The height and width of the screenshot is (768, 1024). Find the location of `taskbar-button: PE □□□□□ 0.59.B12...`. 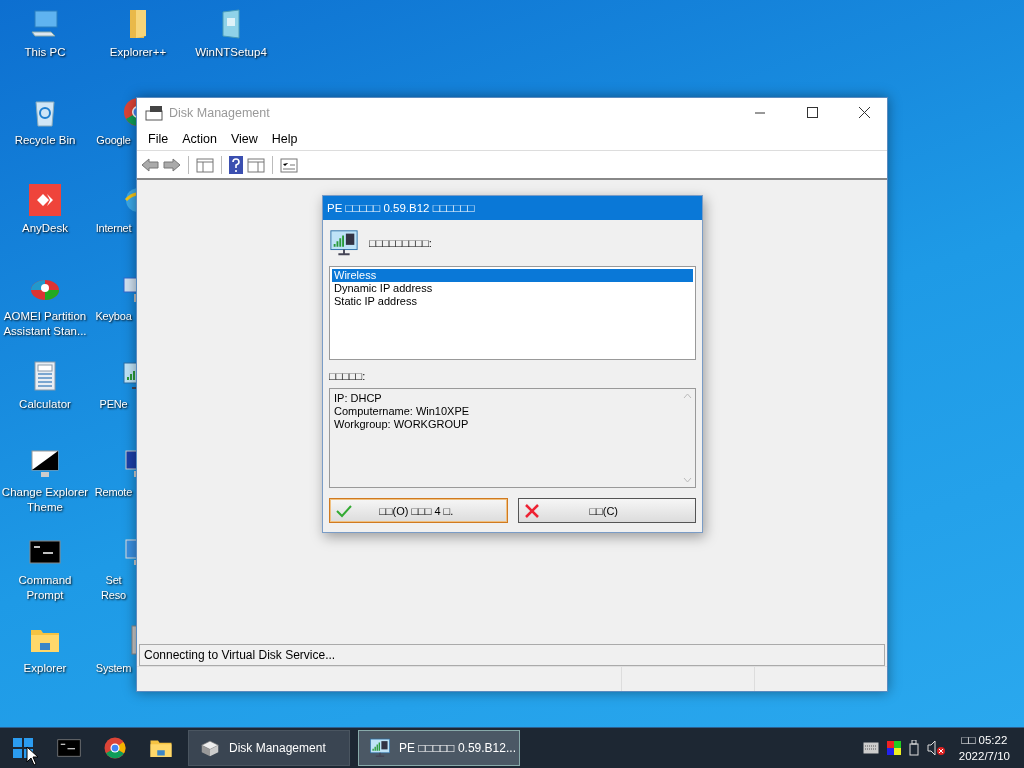

taskbar-button: PE □□□□□ 0.59.B12... is located at coordinates (439, 748).